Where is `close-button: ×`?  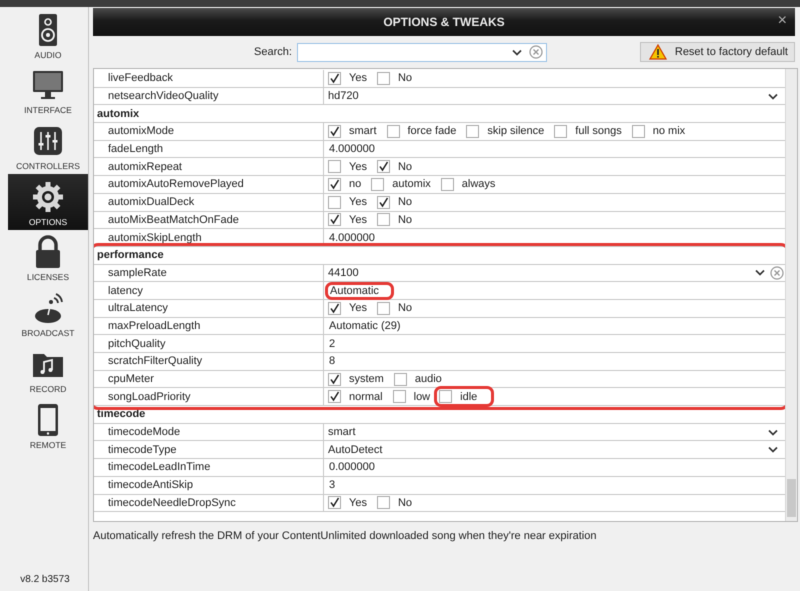
close-button: × is located at coordinates (782, 21).